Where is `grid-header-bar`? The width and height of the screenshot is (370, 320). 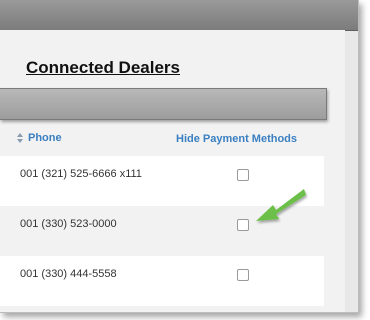
grid-header-bar is located at coordinates (163, 104).